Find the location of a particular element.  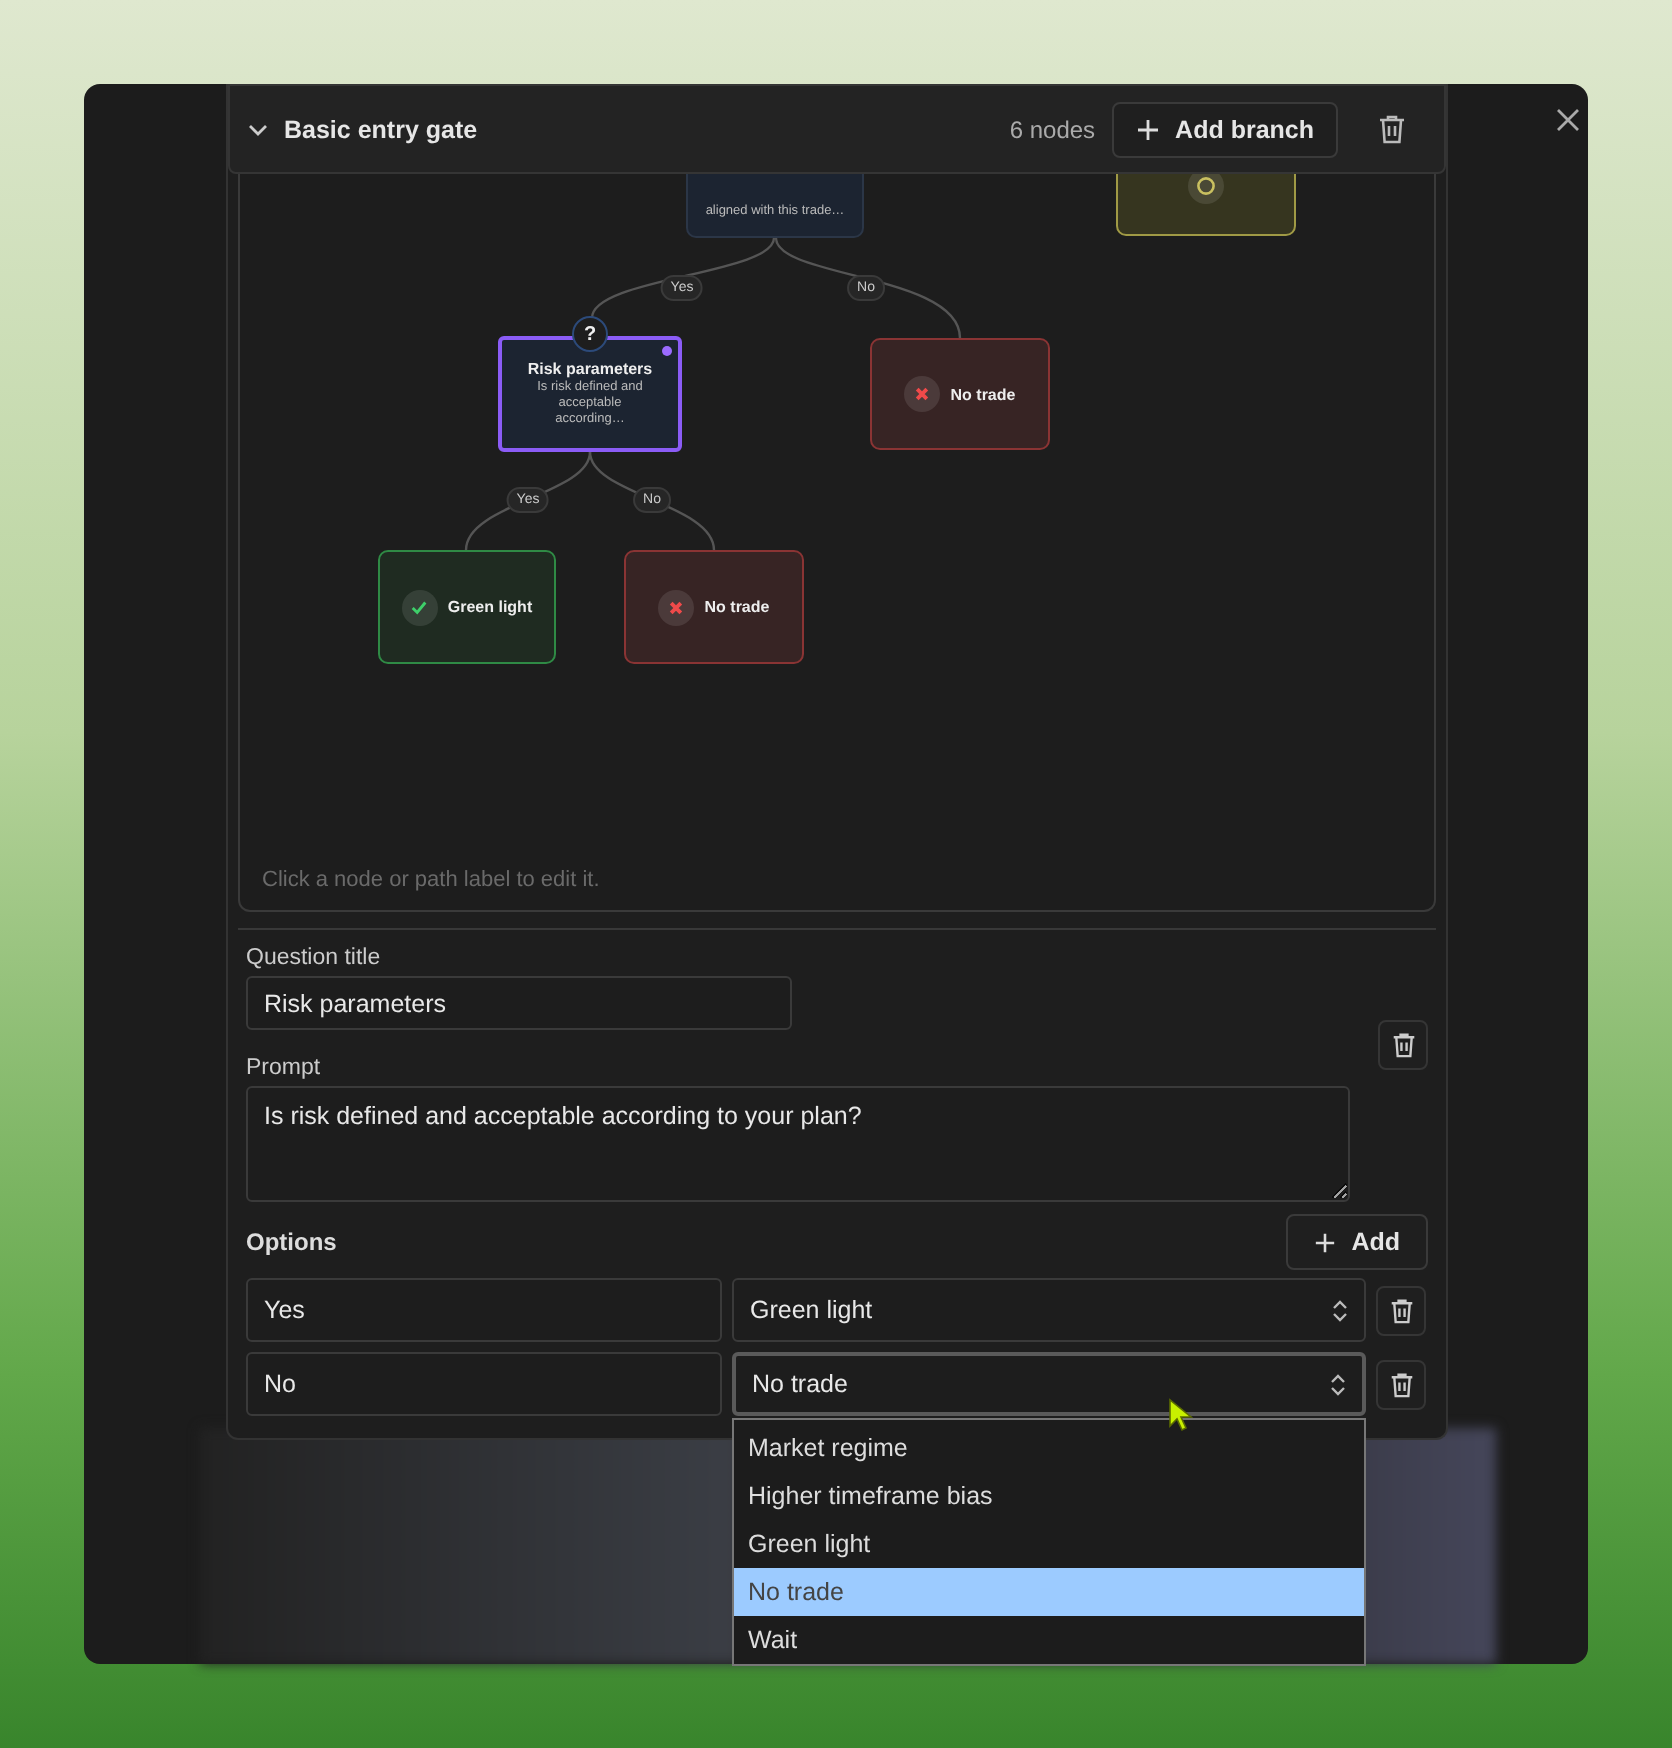

connector-line is located at coordinates (528, 501).